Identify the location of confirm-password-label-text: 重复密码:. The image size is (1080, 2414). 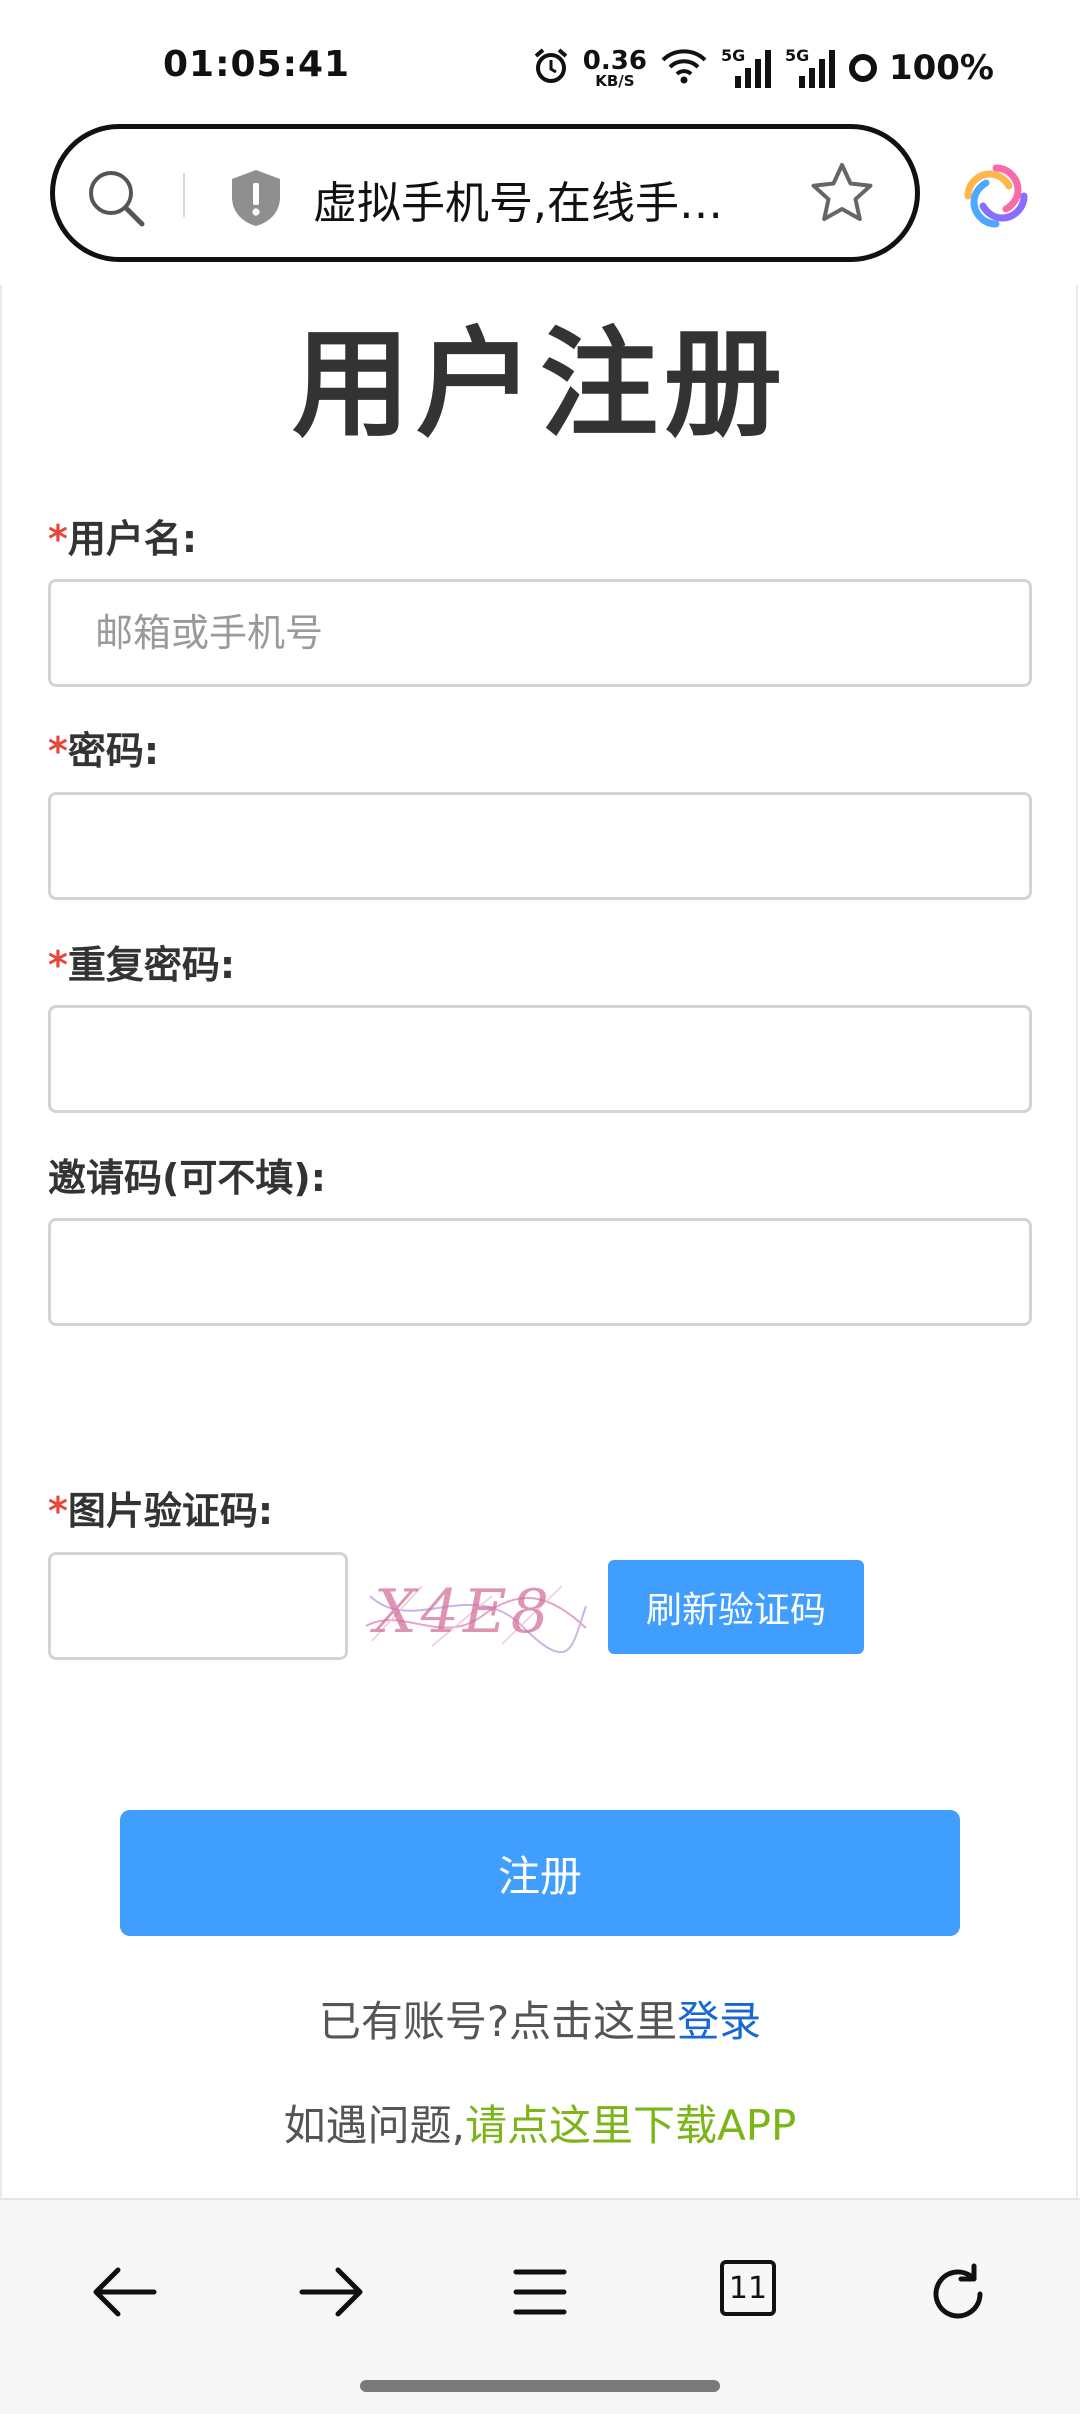
(151, 965).